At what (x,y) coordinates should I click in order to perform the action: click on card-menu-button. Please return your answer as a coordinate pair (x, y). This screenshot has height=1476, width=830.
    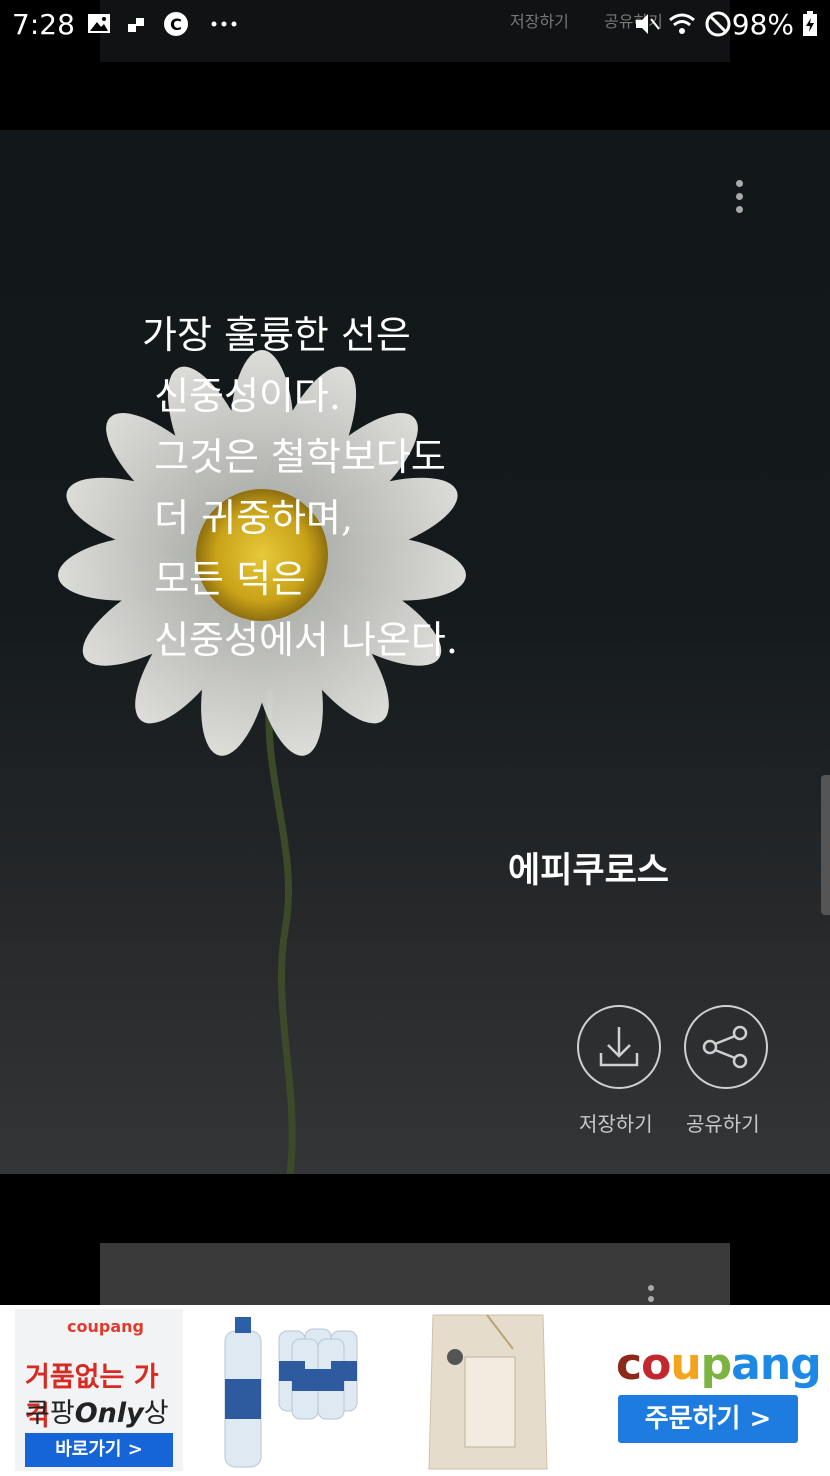
    Looking at the image, I should click on (739, 201).